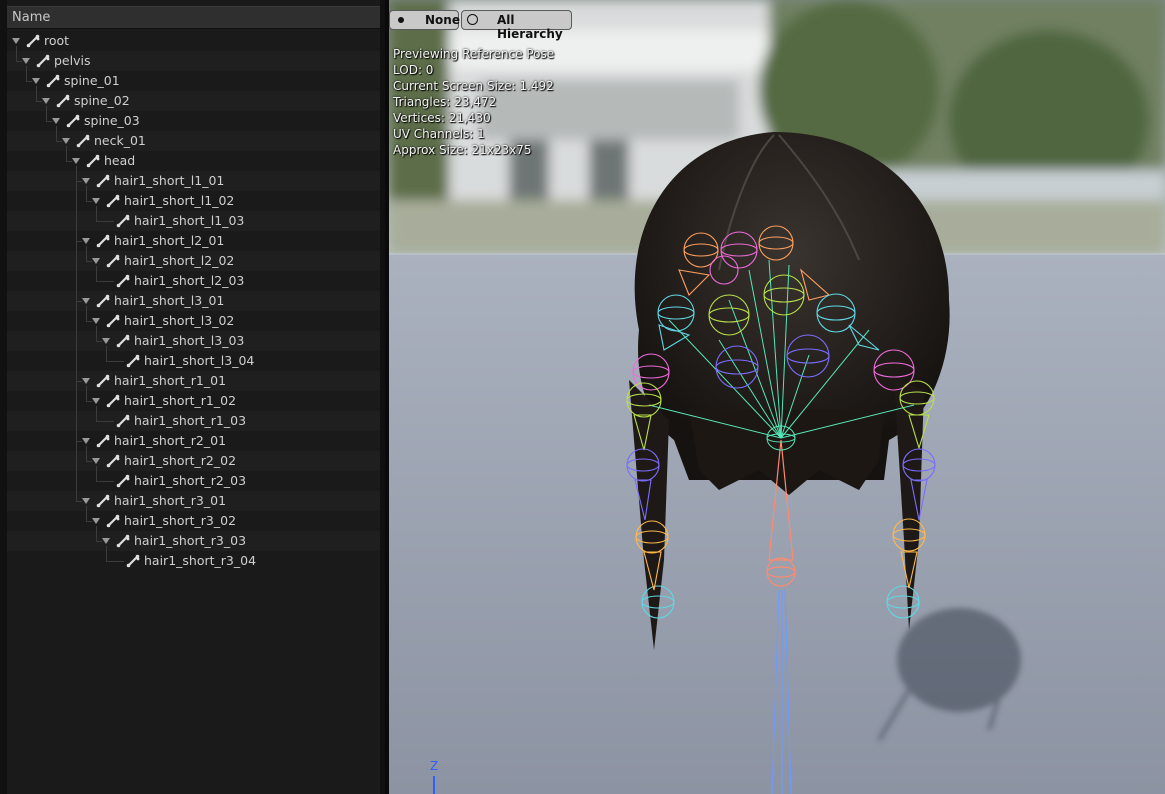 The height and width of the screenshot is (794, 1165). Describe the element at coordinates (462, 150) in the screenshot. I see `approx-size-text: Approx Size: 21x23x75` at that location.